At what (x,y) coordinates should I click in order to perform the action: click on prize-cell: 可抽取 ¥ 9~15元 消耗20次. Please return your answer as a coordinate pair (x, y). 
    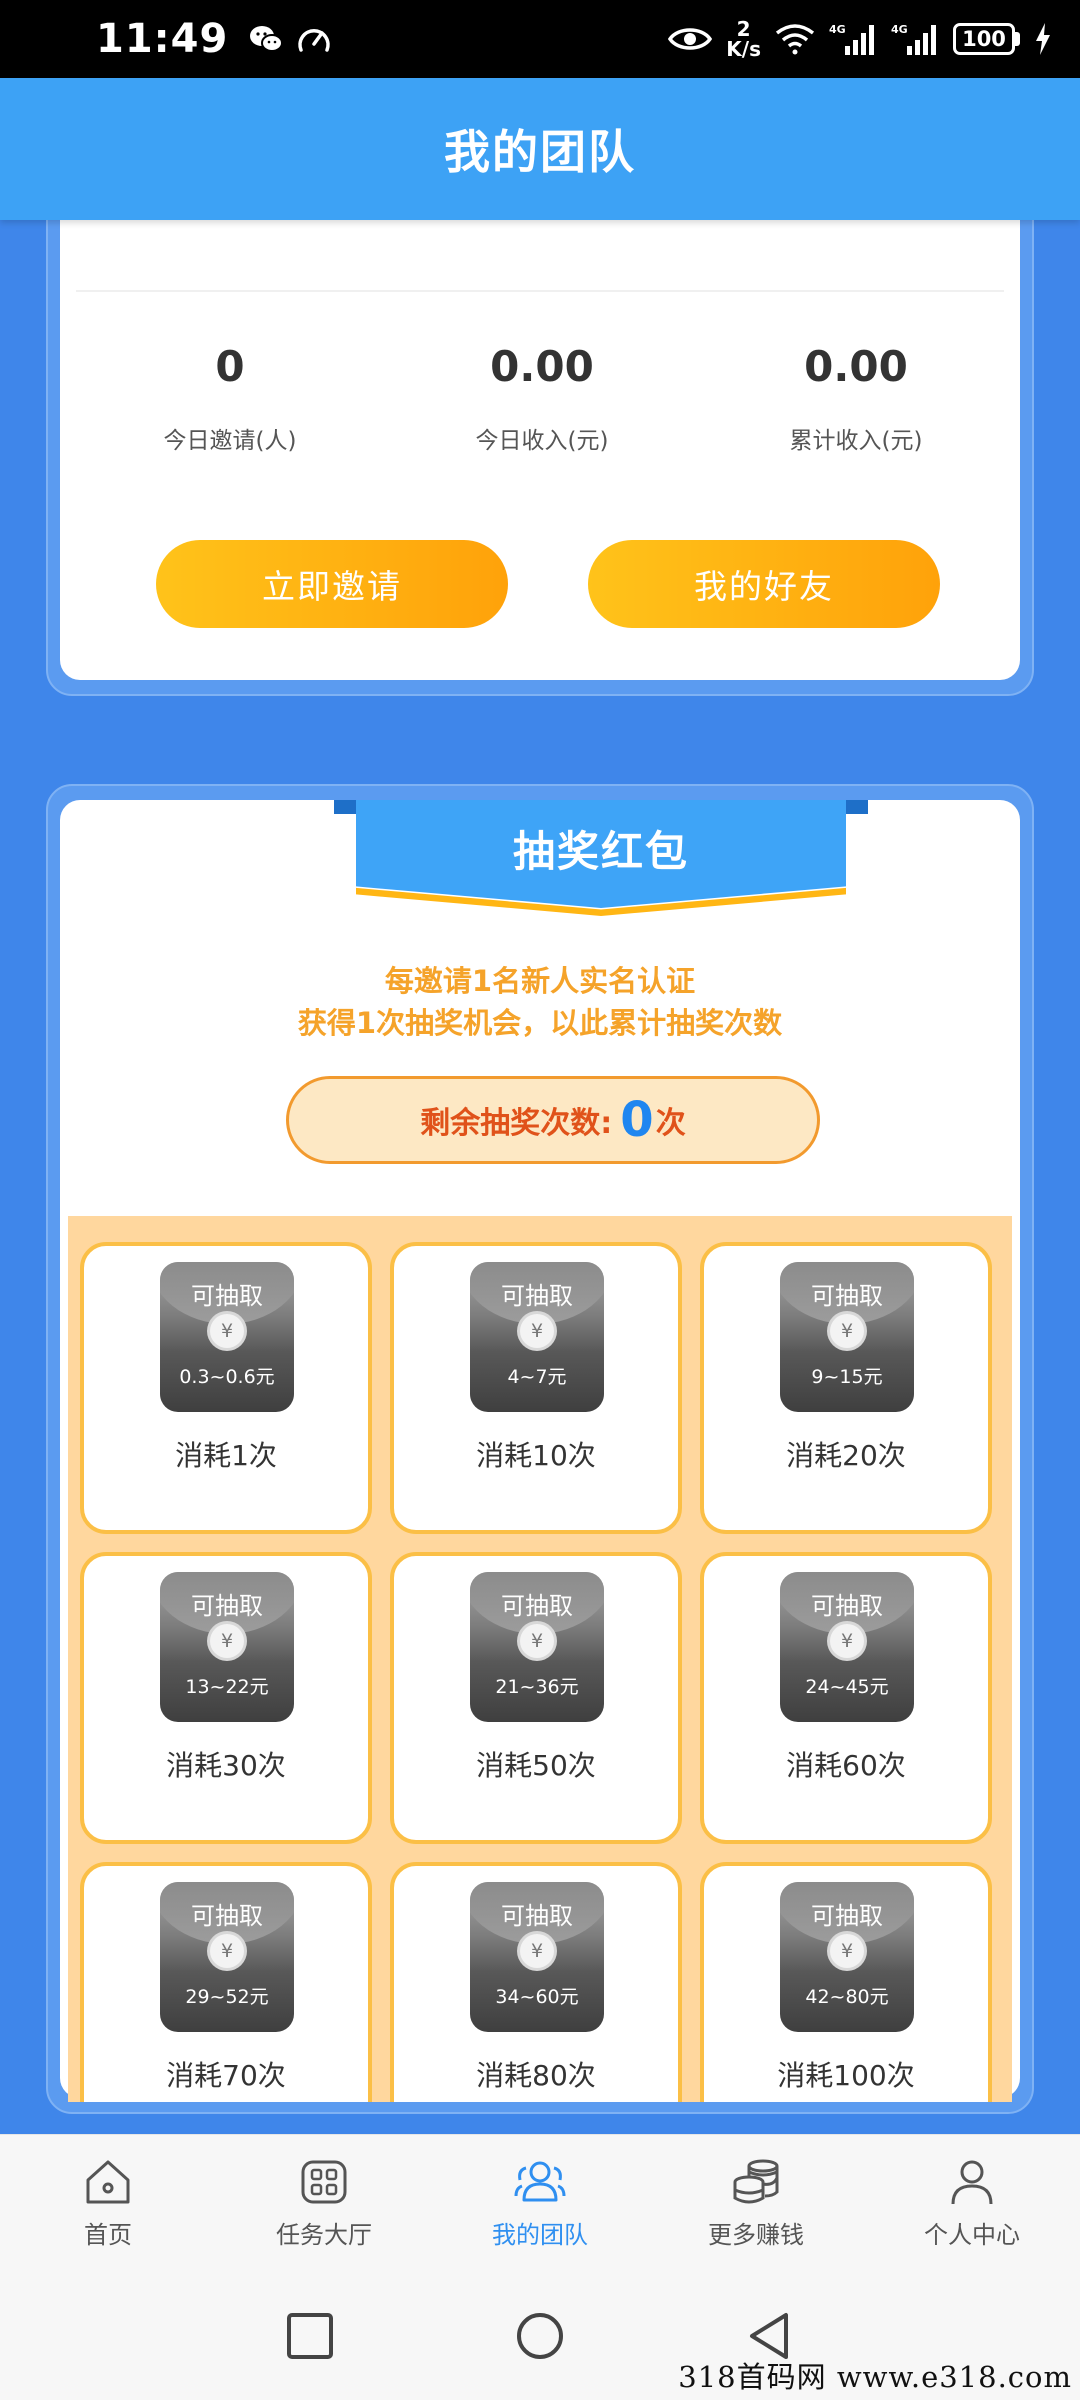
    Looking at the image, I should click on (846, 1388).